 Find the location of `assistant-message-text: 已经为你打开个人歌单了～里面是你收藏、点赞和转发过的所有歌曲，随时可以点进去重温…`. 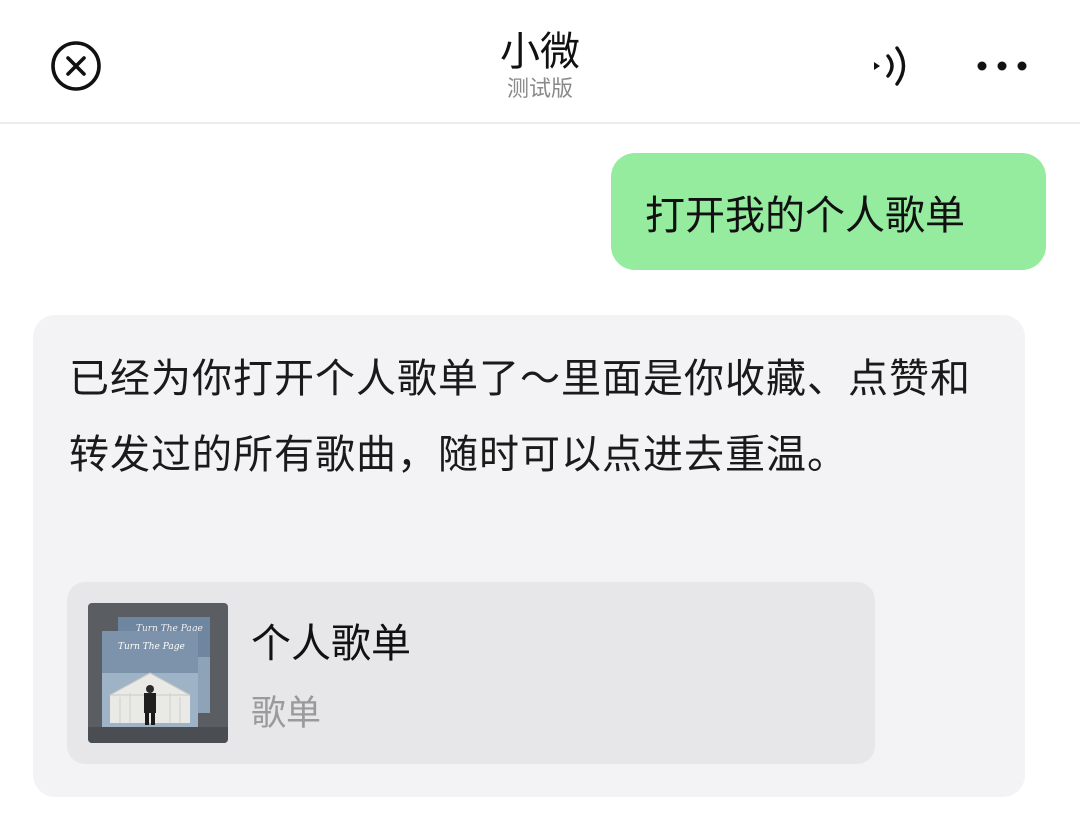

assistant-message-text: 已经为你打开个人歌单了～里面是你收藏、点赞和转发过的所有歌曲，随时可以点进去重温… is located at coordinates (520, 417).